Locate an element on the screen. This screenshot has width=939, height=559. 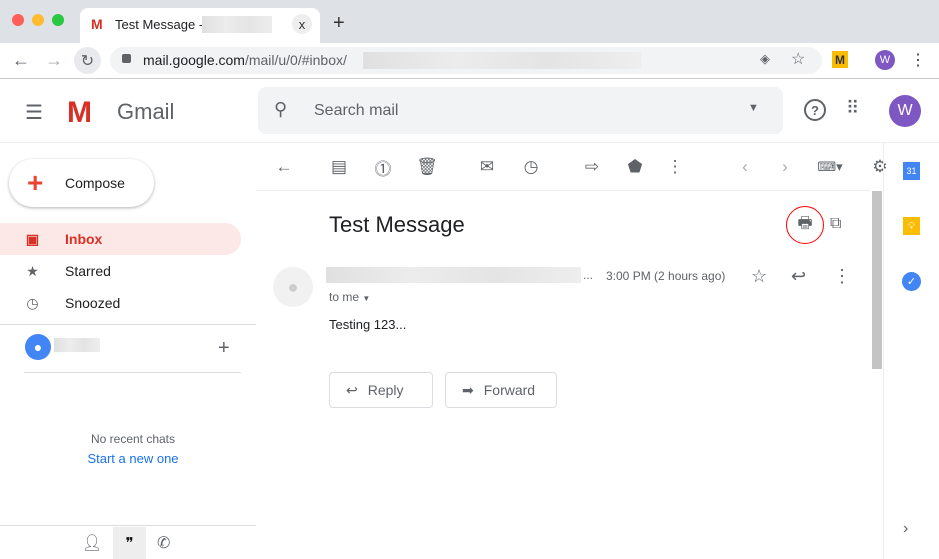
tab-title: Test Message - is located at coordinates (159, 24).